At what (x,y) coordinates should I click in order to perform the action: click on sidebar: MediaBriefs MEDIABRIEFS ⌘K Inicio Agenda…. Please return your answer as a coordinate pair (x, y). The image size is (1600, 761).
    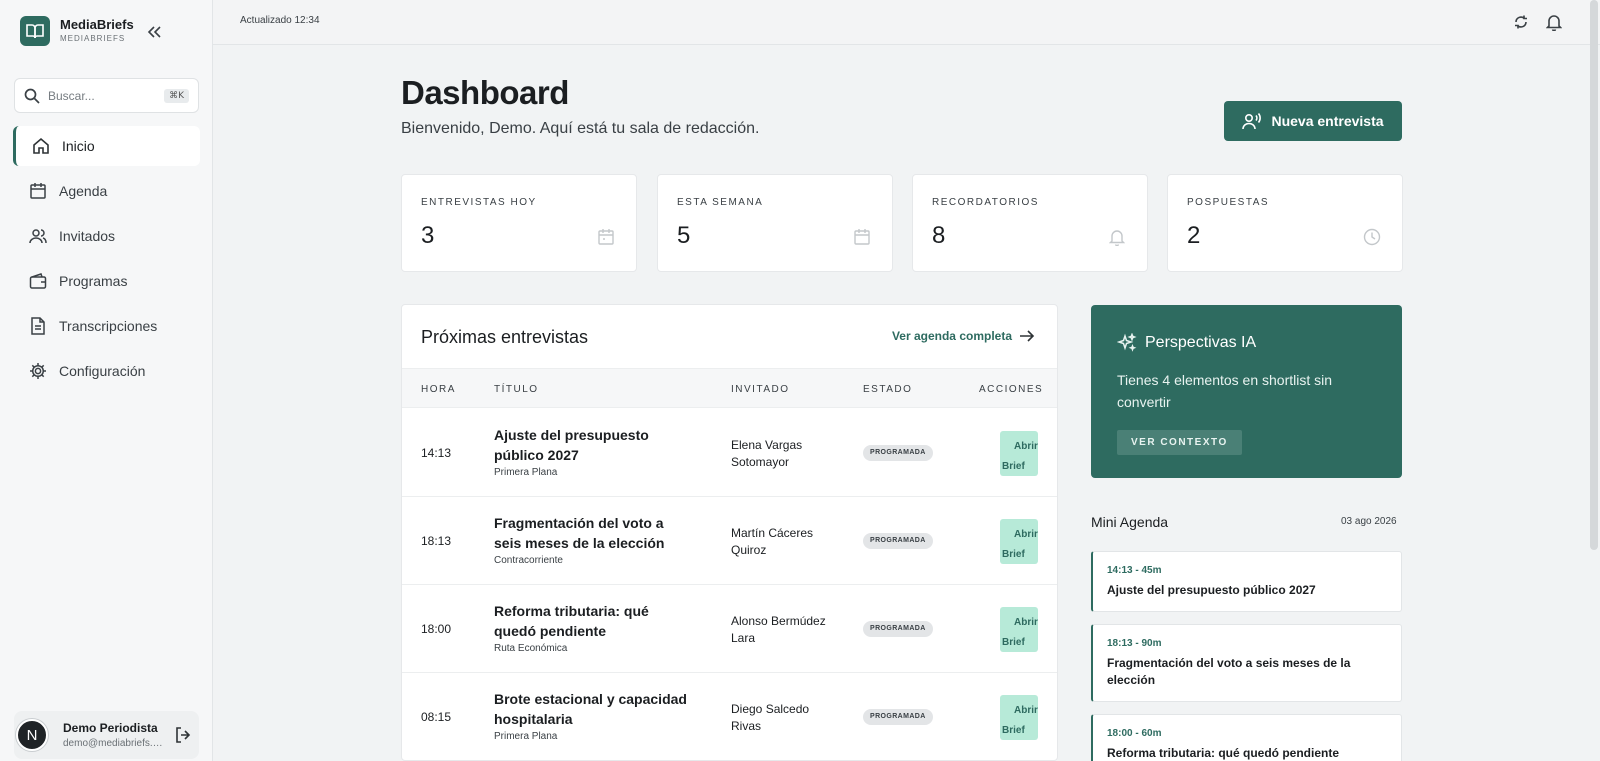
    Looking at the image, I should click on (106, 380).